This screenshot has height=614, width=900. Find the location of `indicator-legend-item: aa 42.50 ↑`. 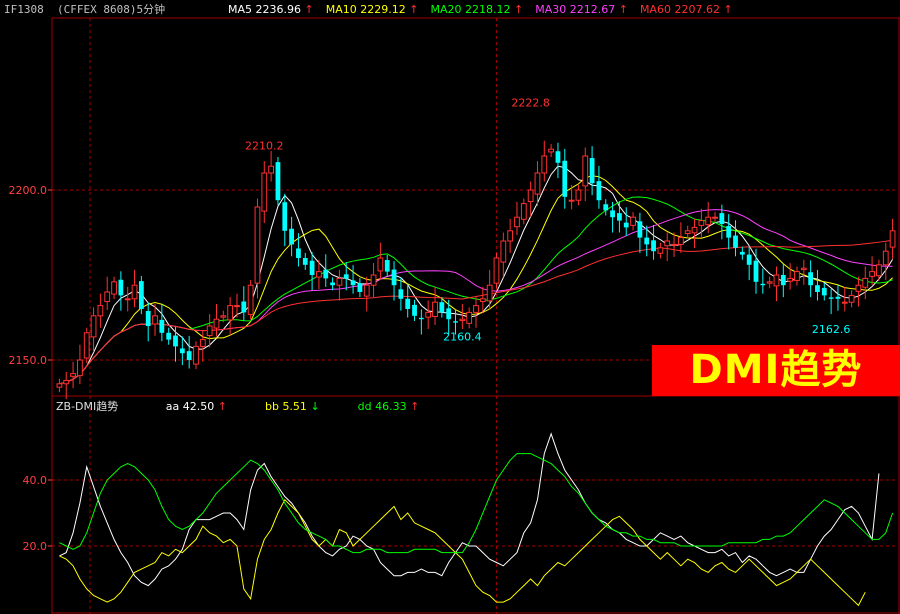

indicator-legend-item: aa 42.50 ↑ is located at coordinates (196, 406).